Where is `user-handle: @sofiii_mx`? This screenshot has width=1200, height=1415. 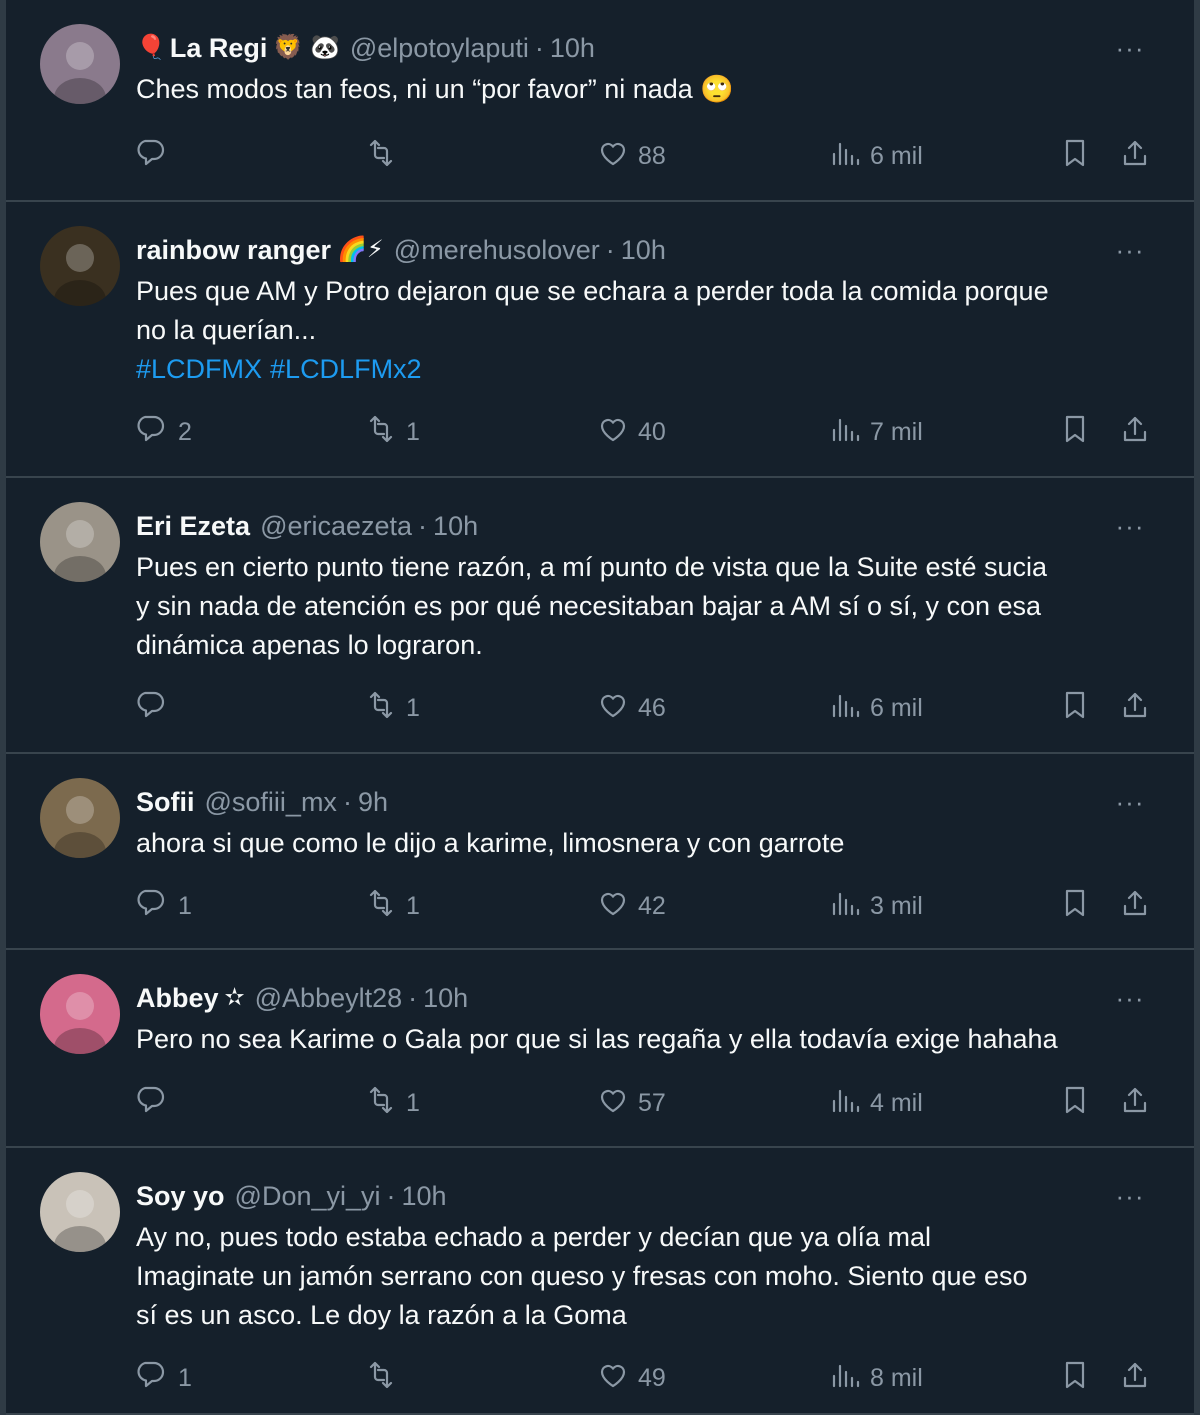
user-handle: @sofiii_mx is located at coordinates (271, 802).